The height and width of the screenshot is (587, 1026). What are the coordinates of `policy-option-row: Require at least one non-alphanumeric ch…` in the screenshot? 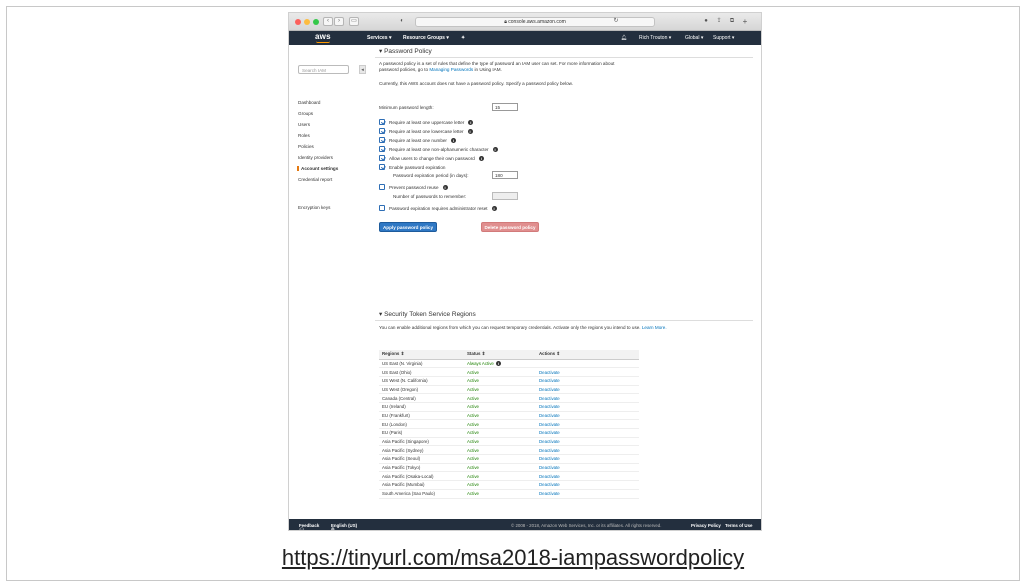 It's located at (438, 149).